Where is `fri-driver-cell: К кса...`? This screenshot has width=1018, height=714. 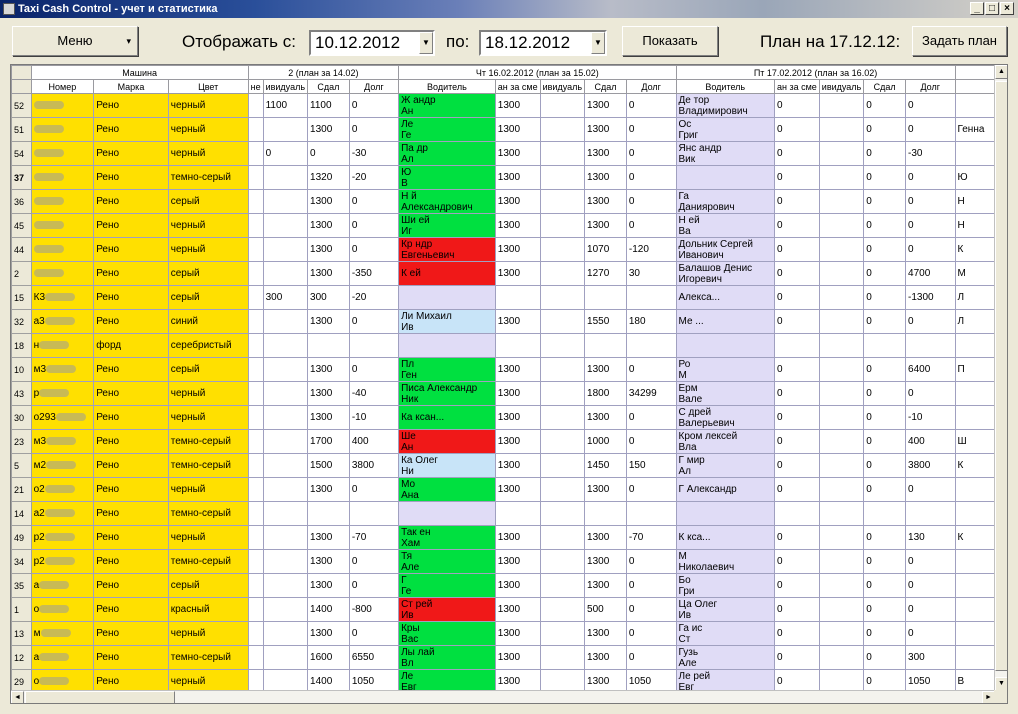 fri-driver-cell: К кса... is located at coordinates (725, 537).